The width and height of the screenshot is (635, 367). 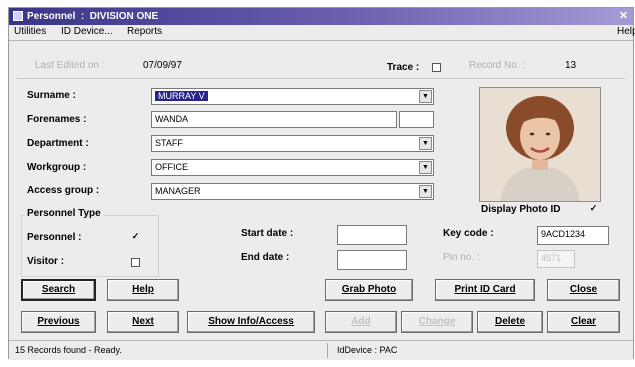 I want to click on add-button-label: Add, so click(x=361, y=321).